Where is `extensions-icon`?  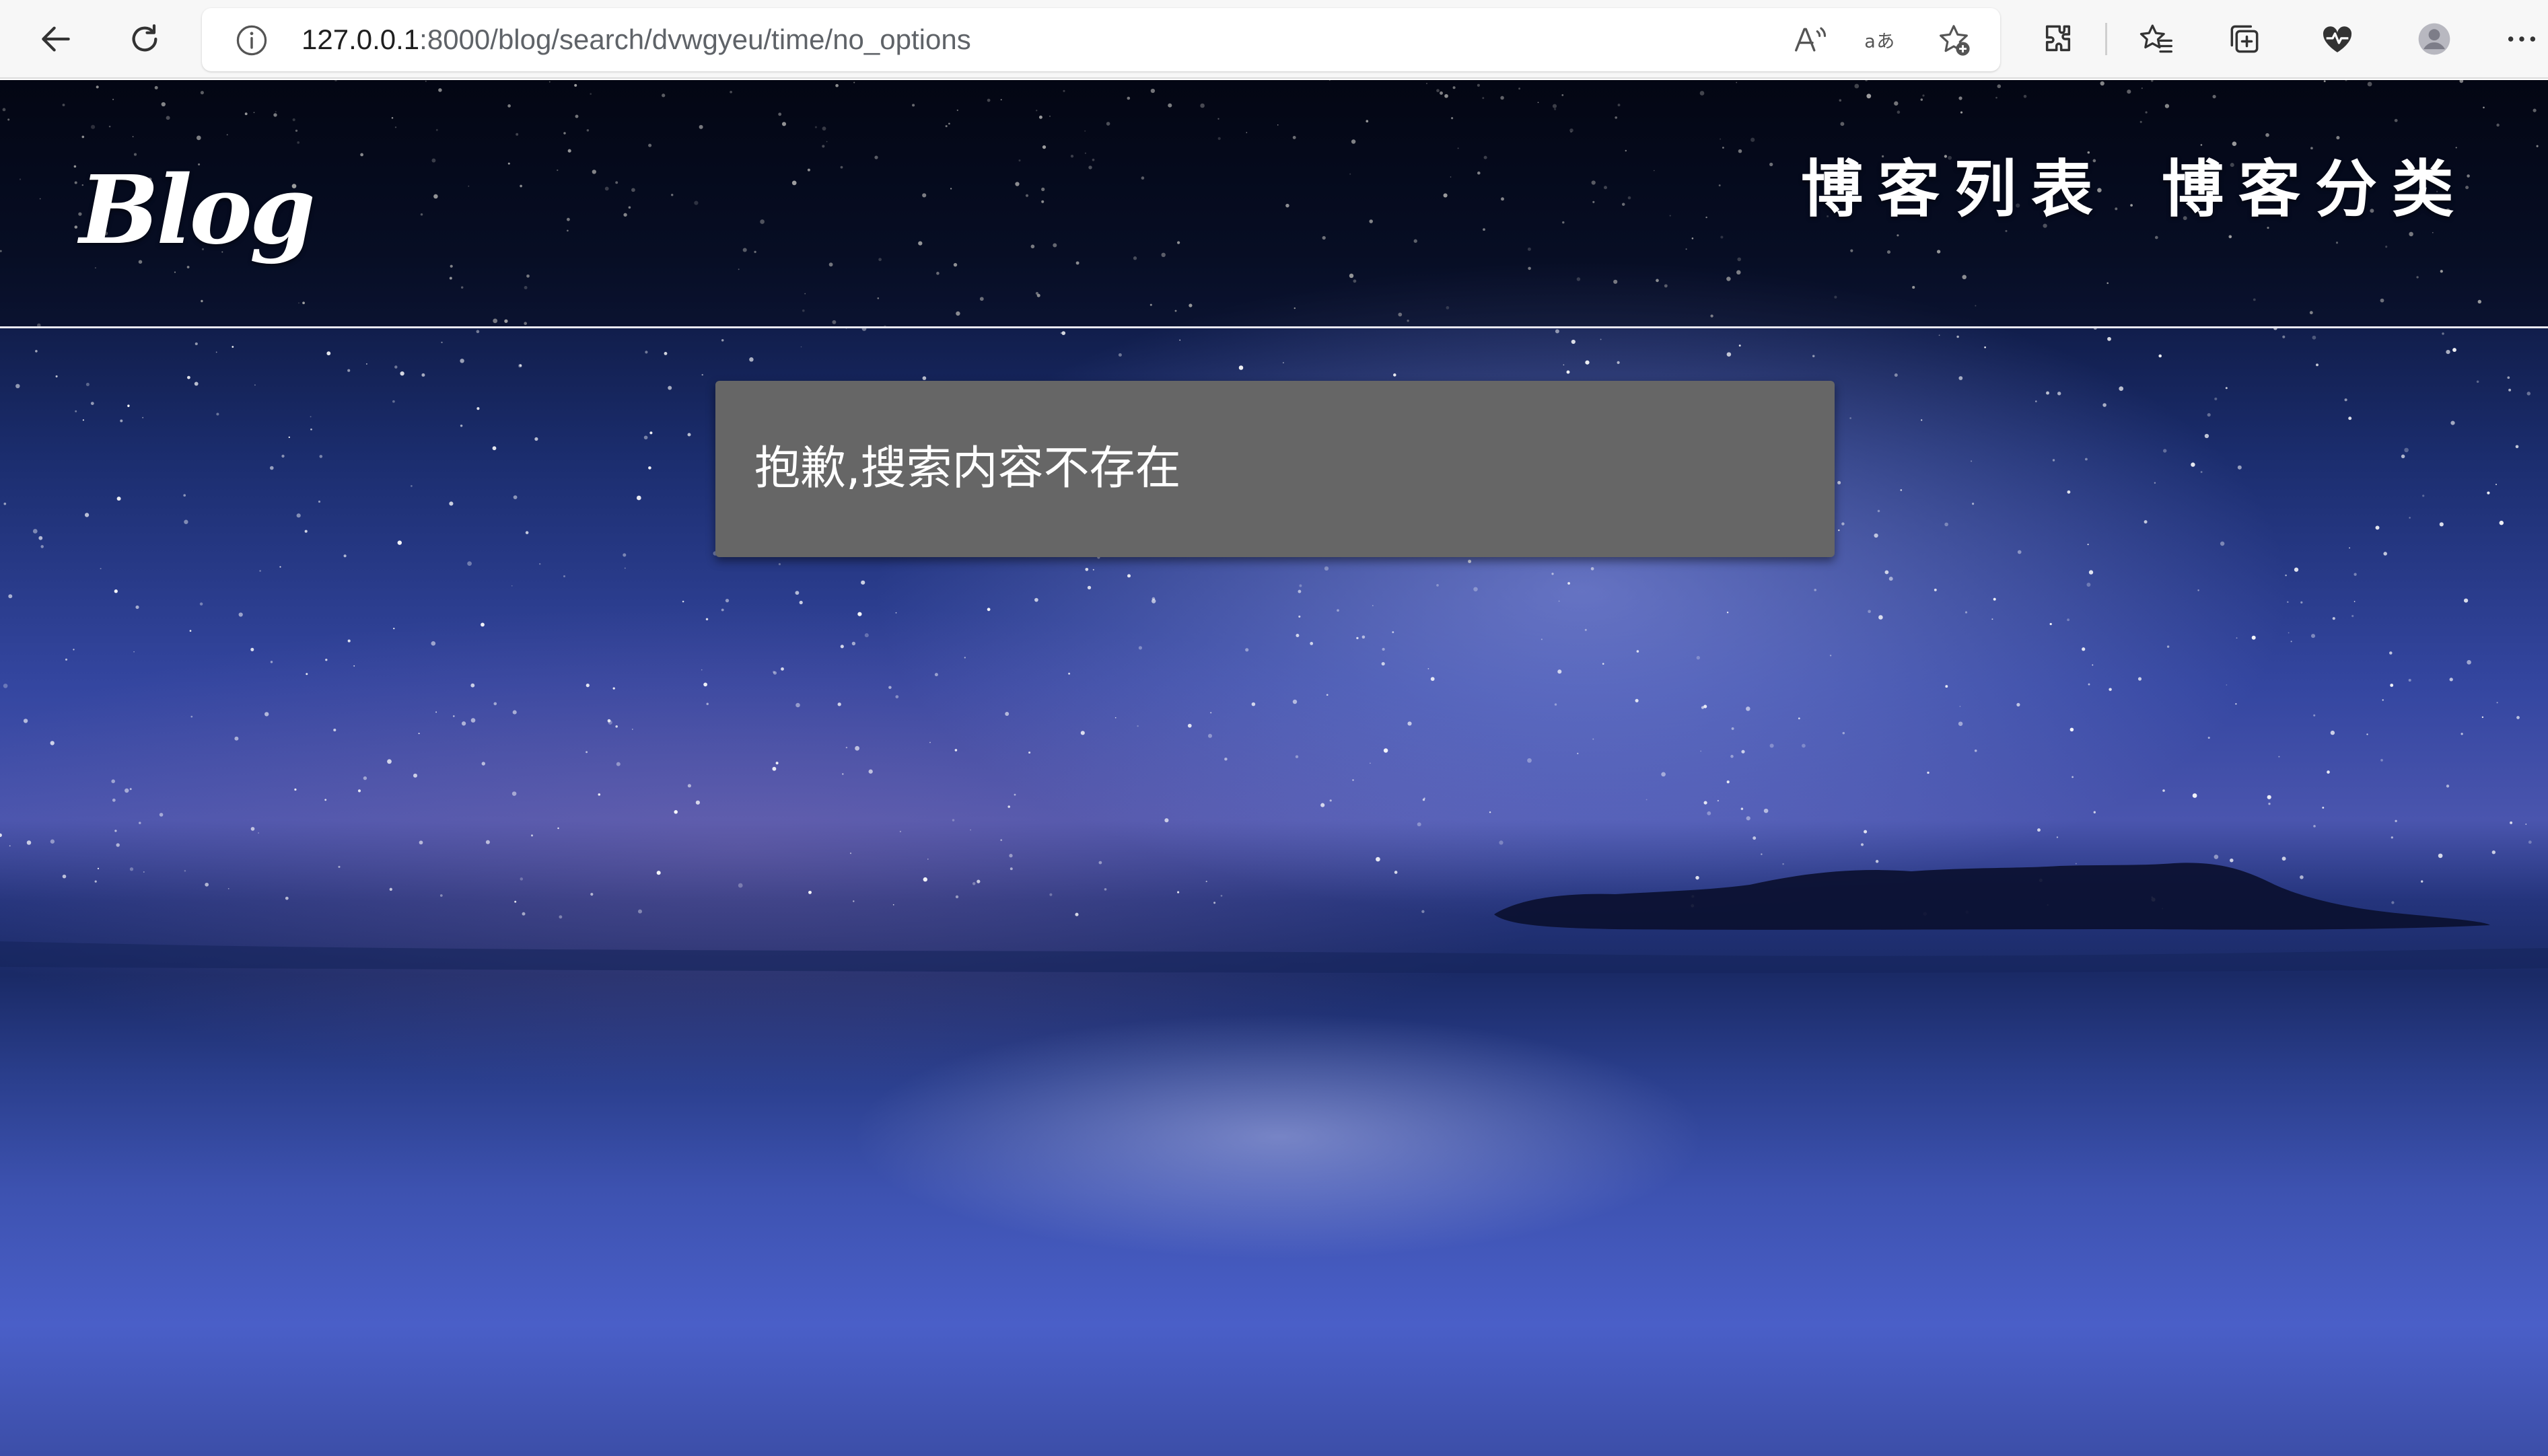
extensions-icon is located at coordinates (2058, 38).